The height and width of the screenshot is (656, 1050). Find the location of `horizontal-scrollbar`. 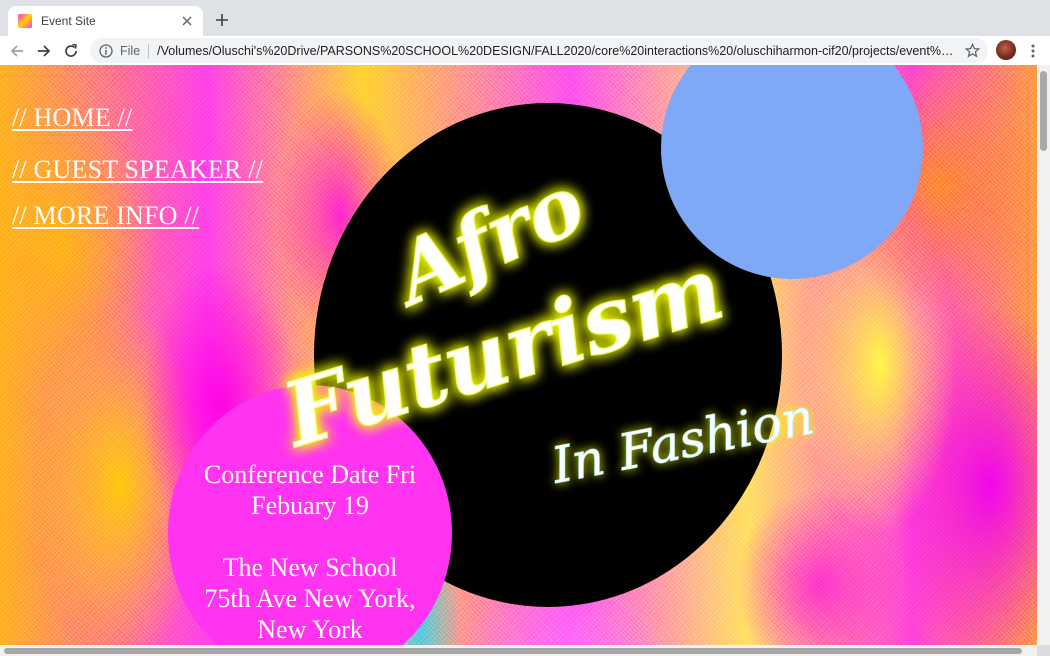

horizontal-scrollbar is located at coordinates (518, 650).